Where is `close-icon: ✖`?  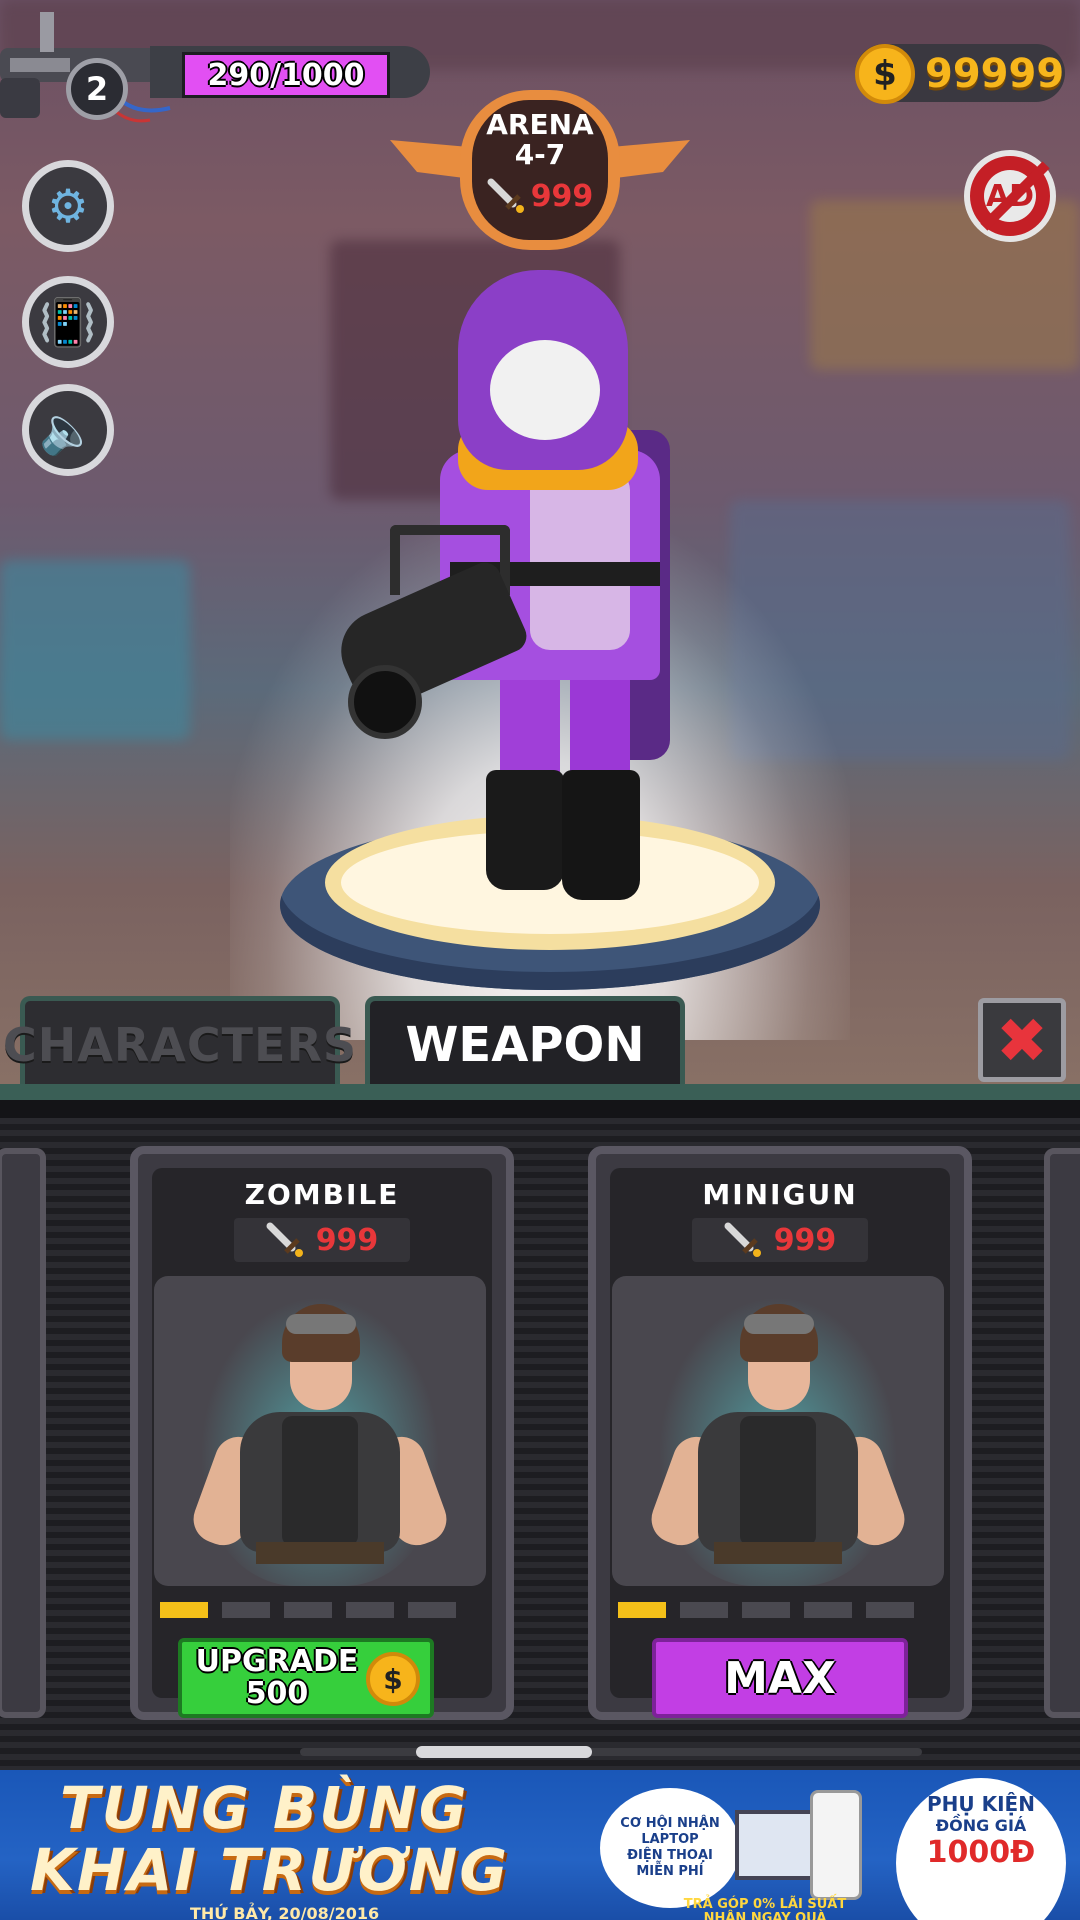
close-icon: ✖ is located at coordinates (1022, 1040).